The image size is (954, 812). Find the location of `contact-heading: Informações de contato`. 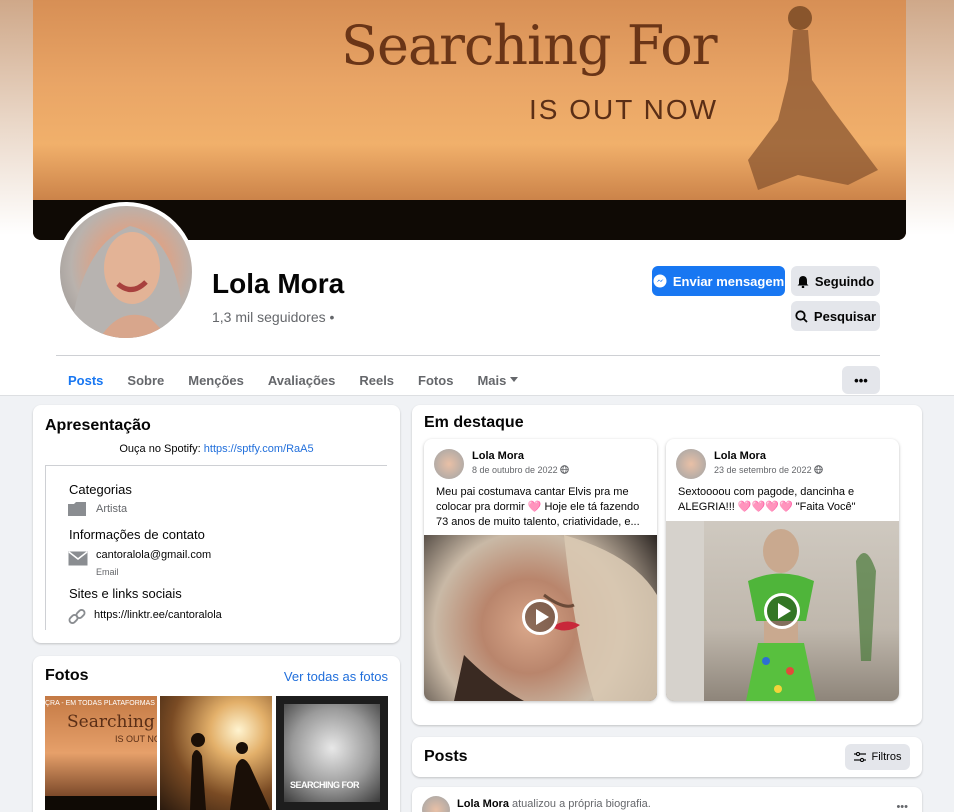

contact-heading: Informações de contato is located at coordinates (137, 534).